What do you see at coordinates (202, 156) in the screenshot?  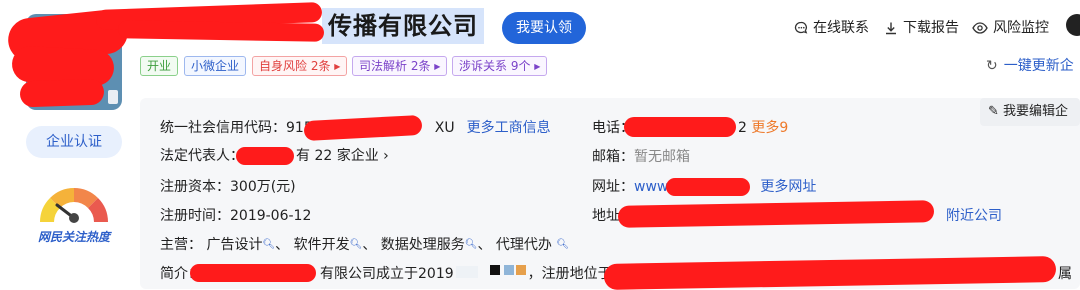 I see `legal-rep-label: 法定代表人：` at bounding box center [202, 156].